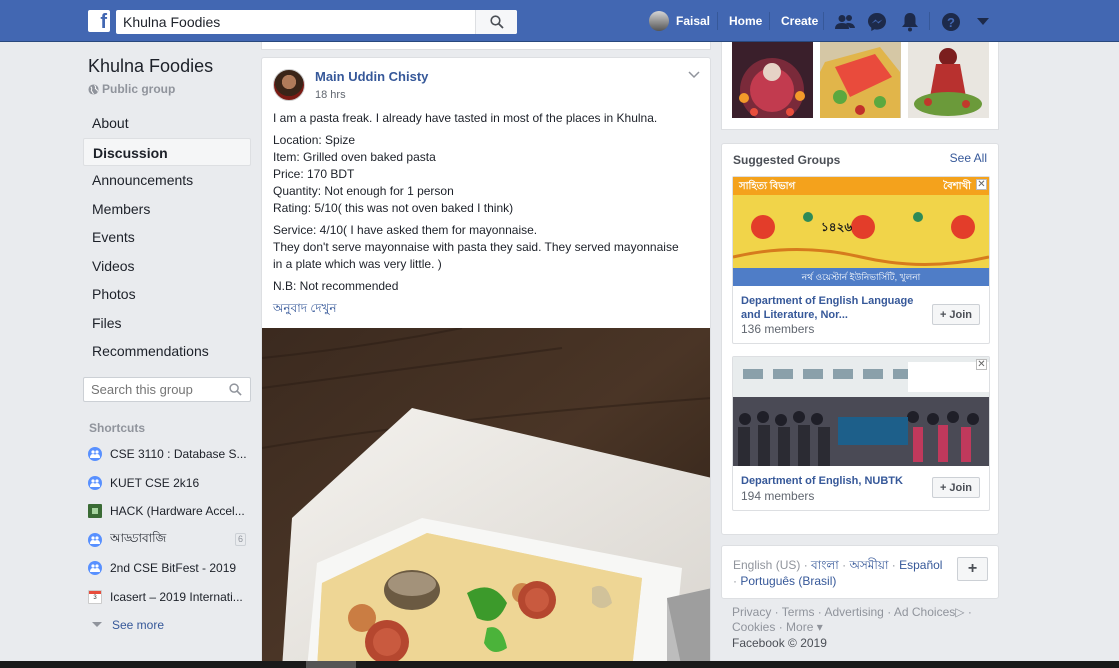 Image resolution: width=1119 pixels, height=668 pixels. Describe the element at coordinates (167, 294) in the screenshot. I see `sidebar-item-photos: Photos` at that location.